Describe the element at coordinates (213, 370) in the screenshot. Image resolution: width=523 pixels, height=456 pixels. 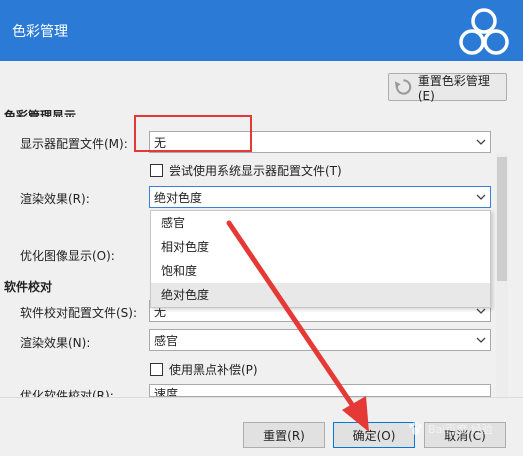
I see `black-point-label: 使用黑点补偿(P)` at that location.